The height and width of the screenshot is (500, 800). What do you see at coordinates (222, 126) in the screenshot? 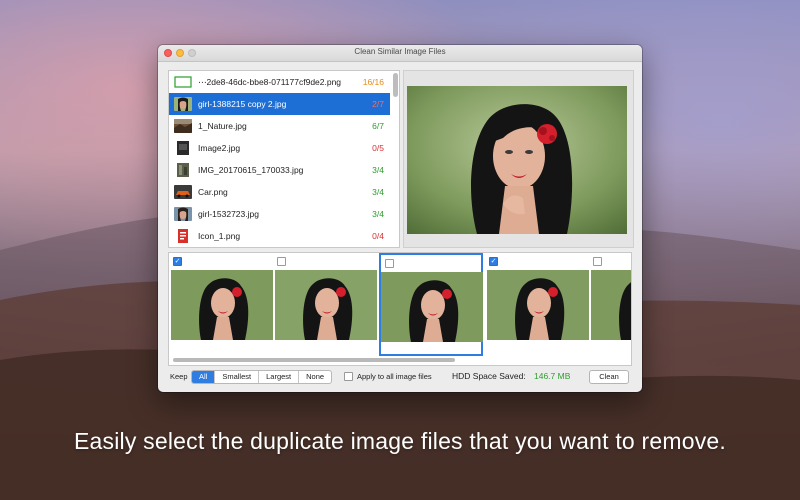
I see `file-name: 1_Nature.jpg` at bounding box center [222, 126].